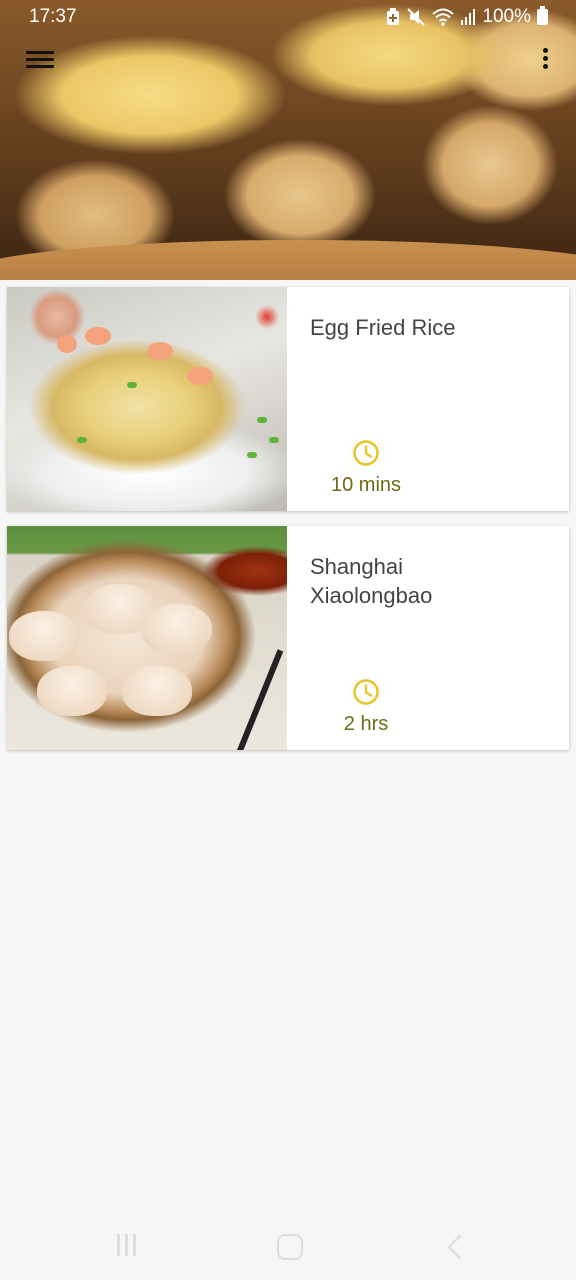 The width and height of the screenshot is (576, 1280). Describe the element at coordinates (288, 18) in the screenshot. I see `status-bar: 17:37 100%` at that location.